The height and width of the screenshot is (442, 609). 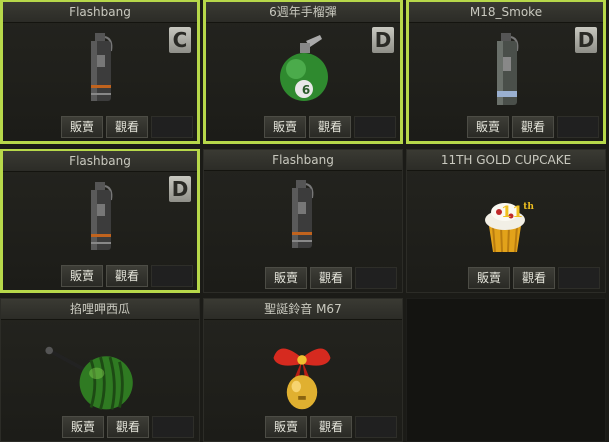 I want to click on item-card-christmas-bell: 聖誕鈴音 M67 販賣 觀看, so click(x=303, y=370).